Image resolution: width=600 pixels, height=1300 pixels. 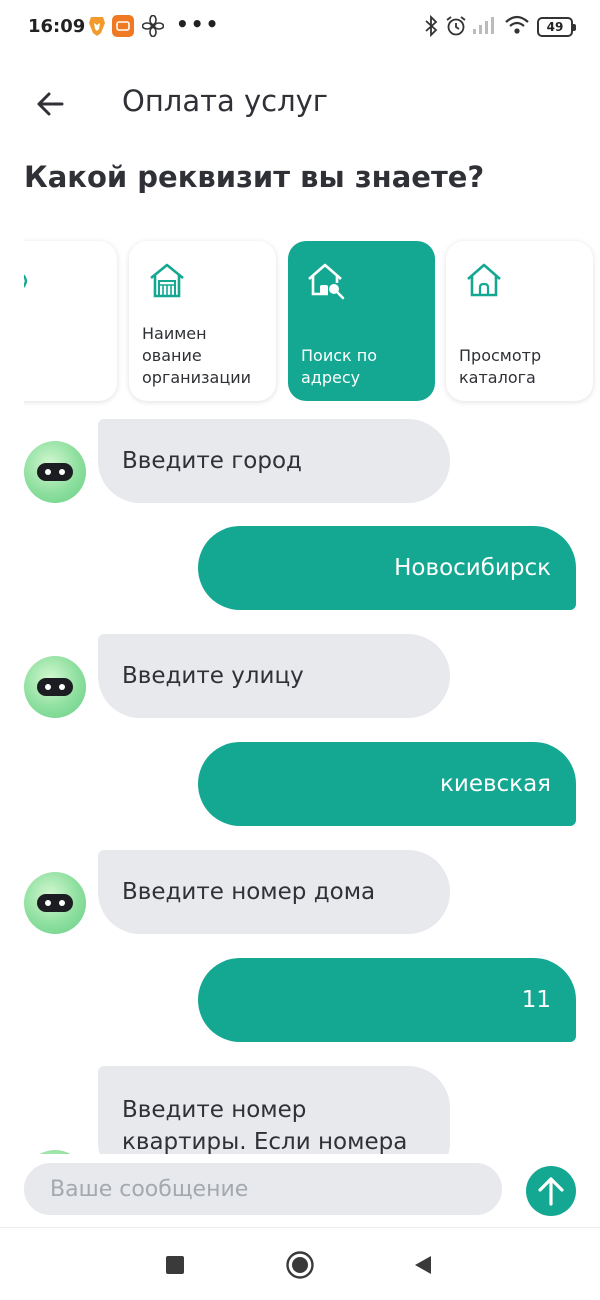 I want to click on wifi-icon, so click(x=517, y=27).